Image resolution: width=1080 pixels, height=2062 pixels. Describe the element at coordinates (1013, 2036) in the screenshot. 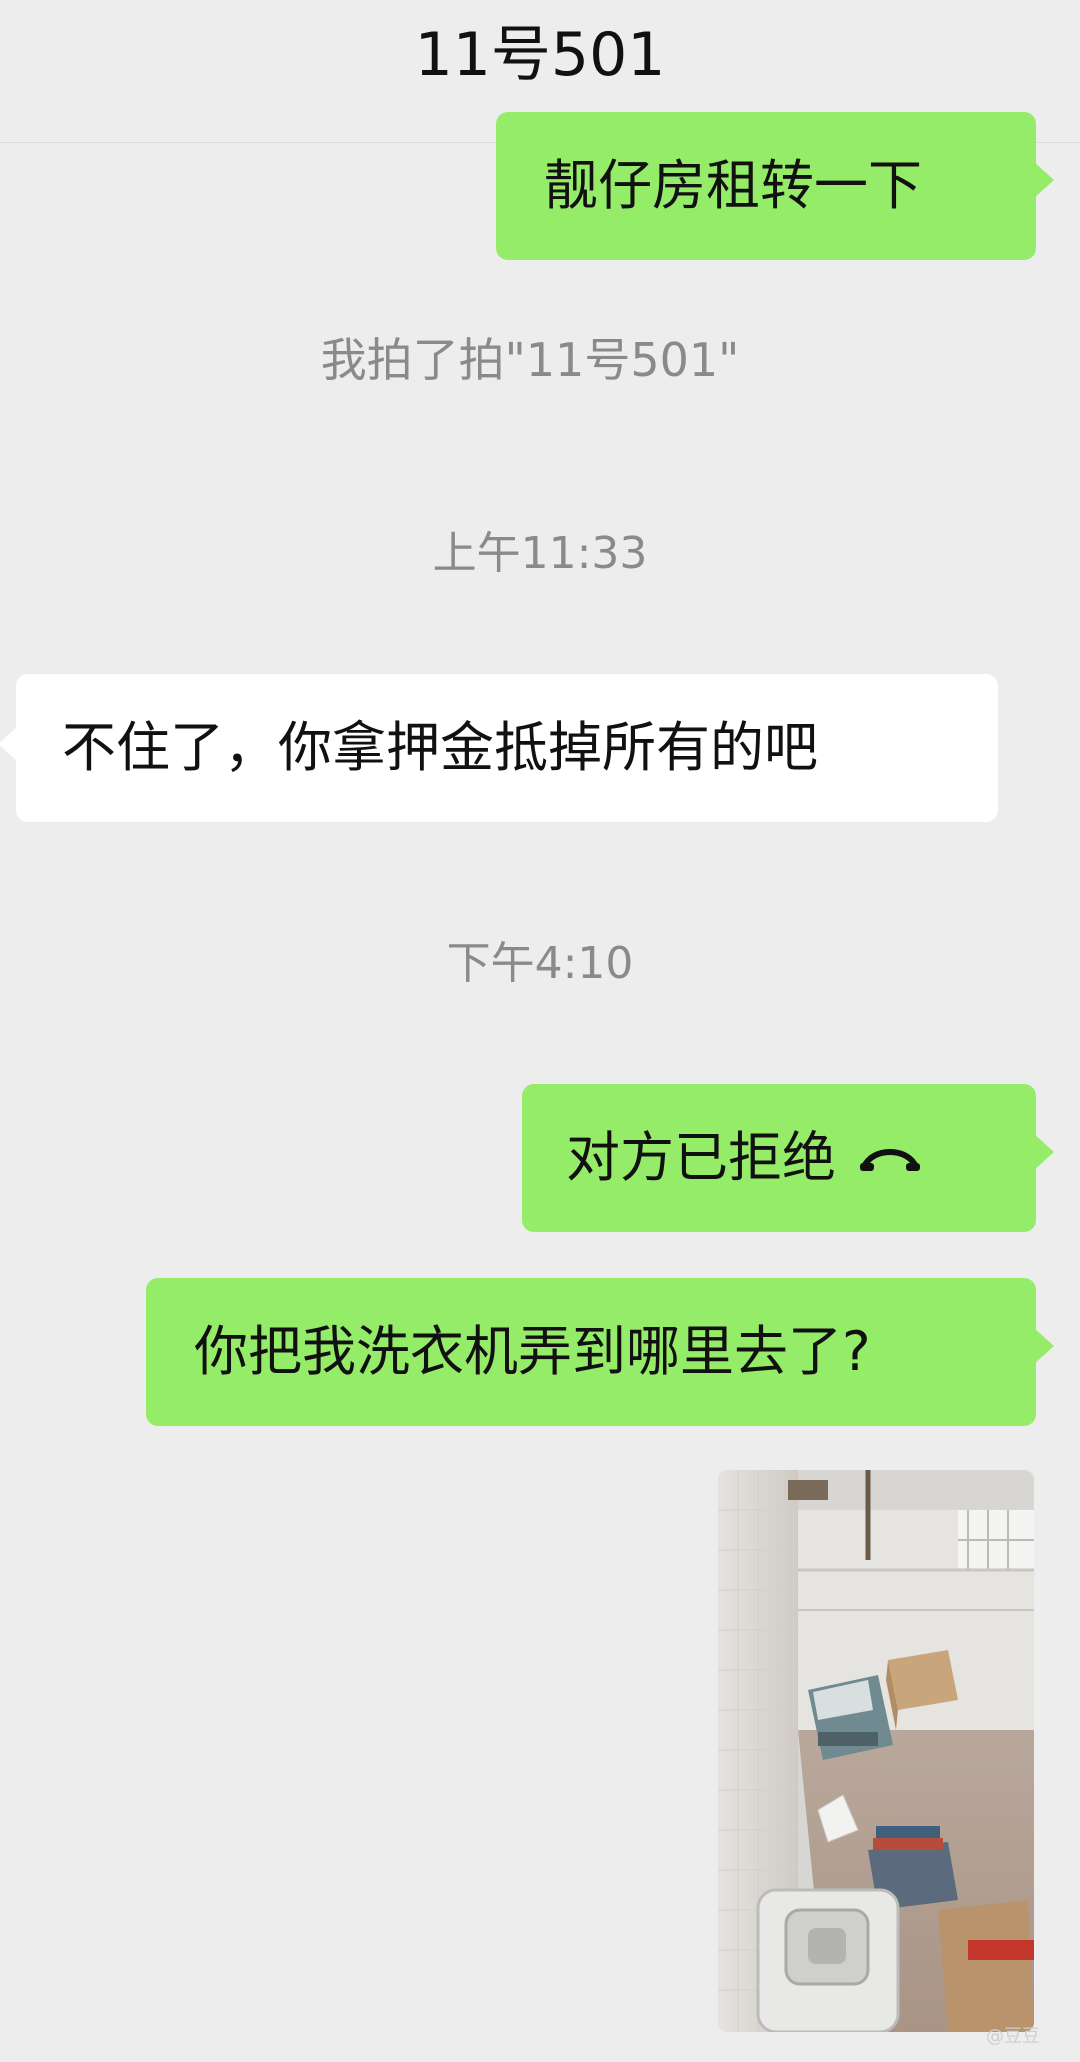

I see `watermark: @豆豆` at that location.